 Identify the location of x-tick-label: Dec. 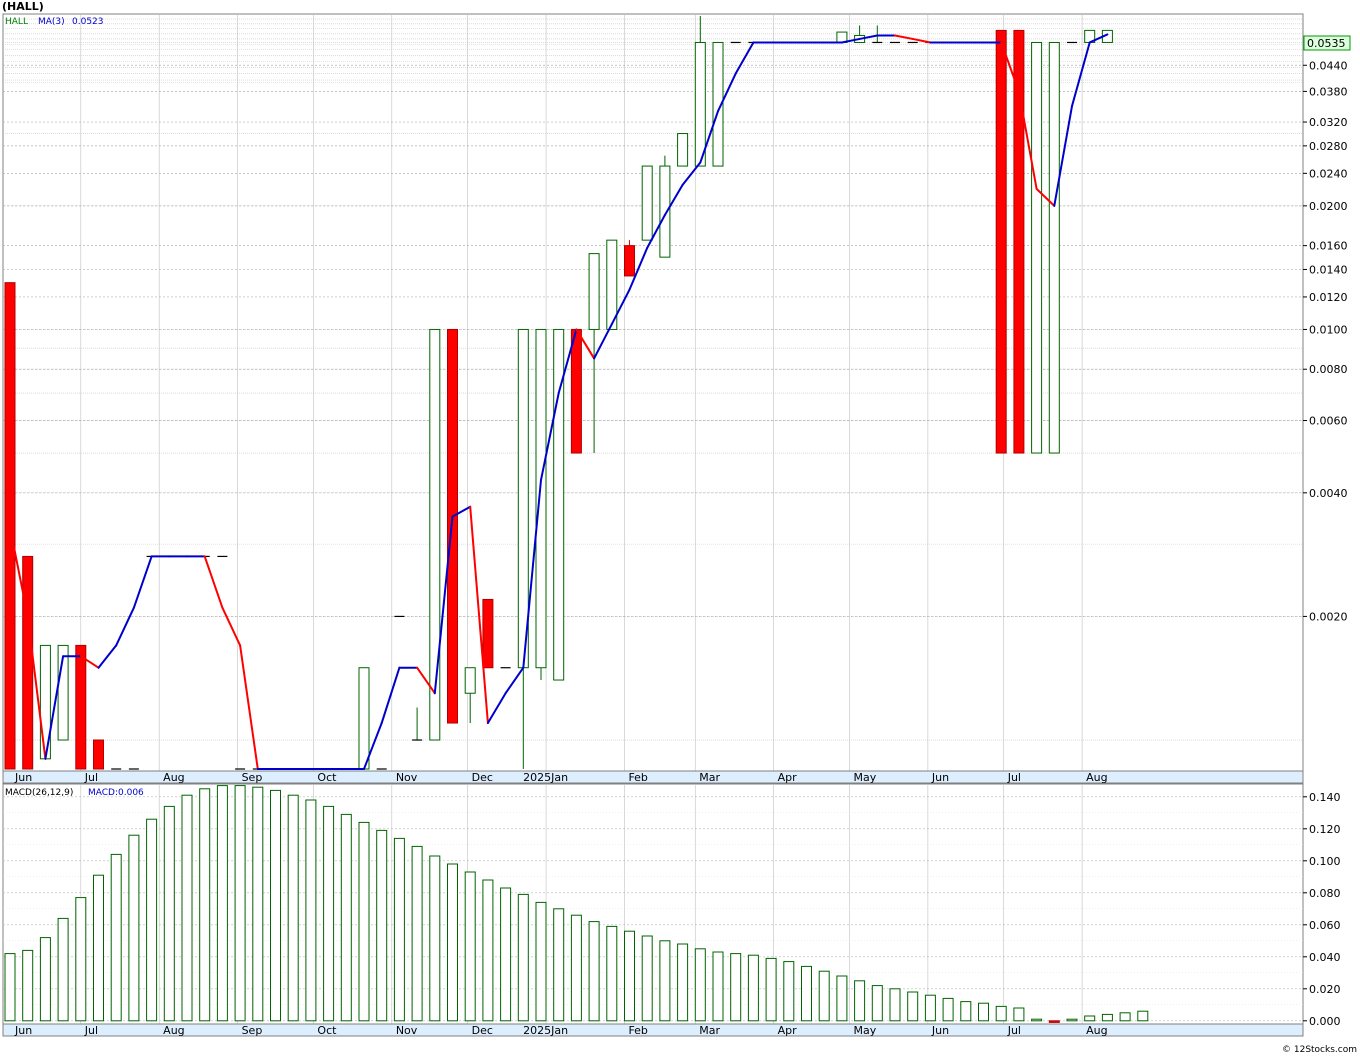
(482, 777).